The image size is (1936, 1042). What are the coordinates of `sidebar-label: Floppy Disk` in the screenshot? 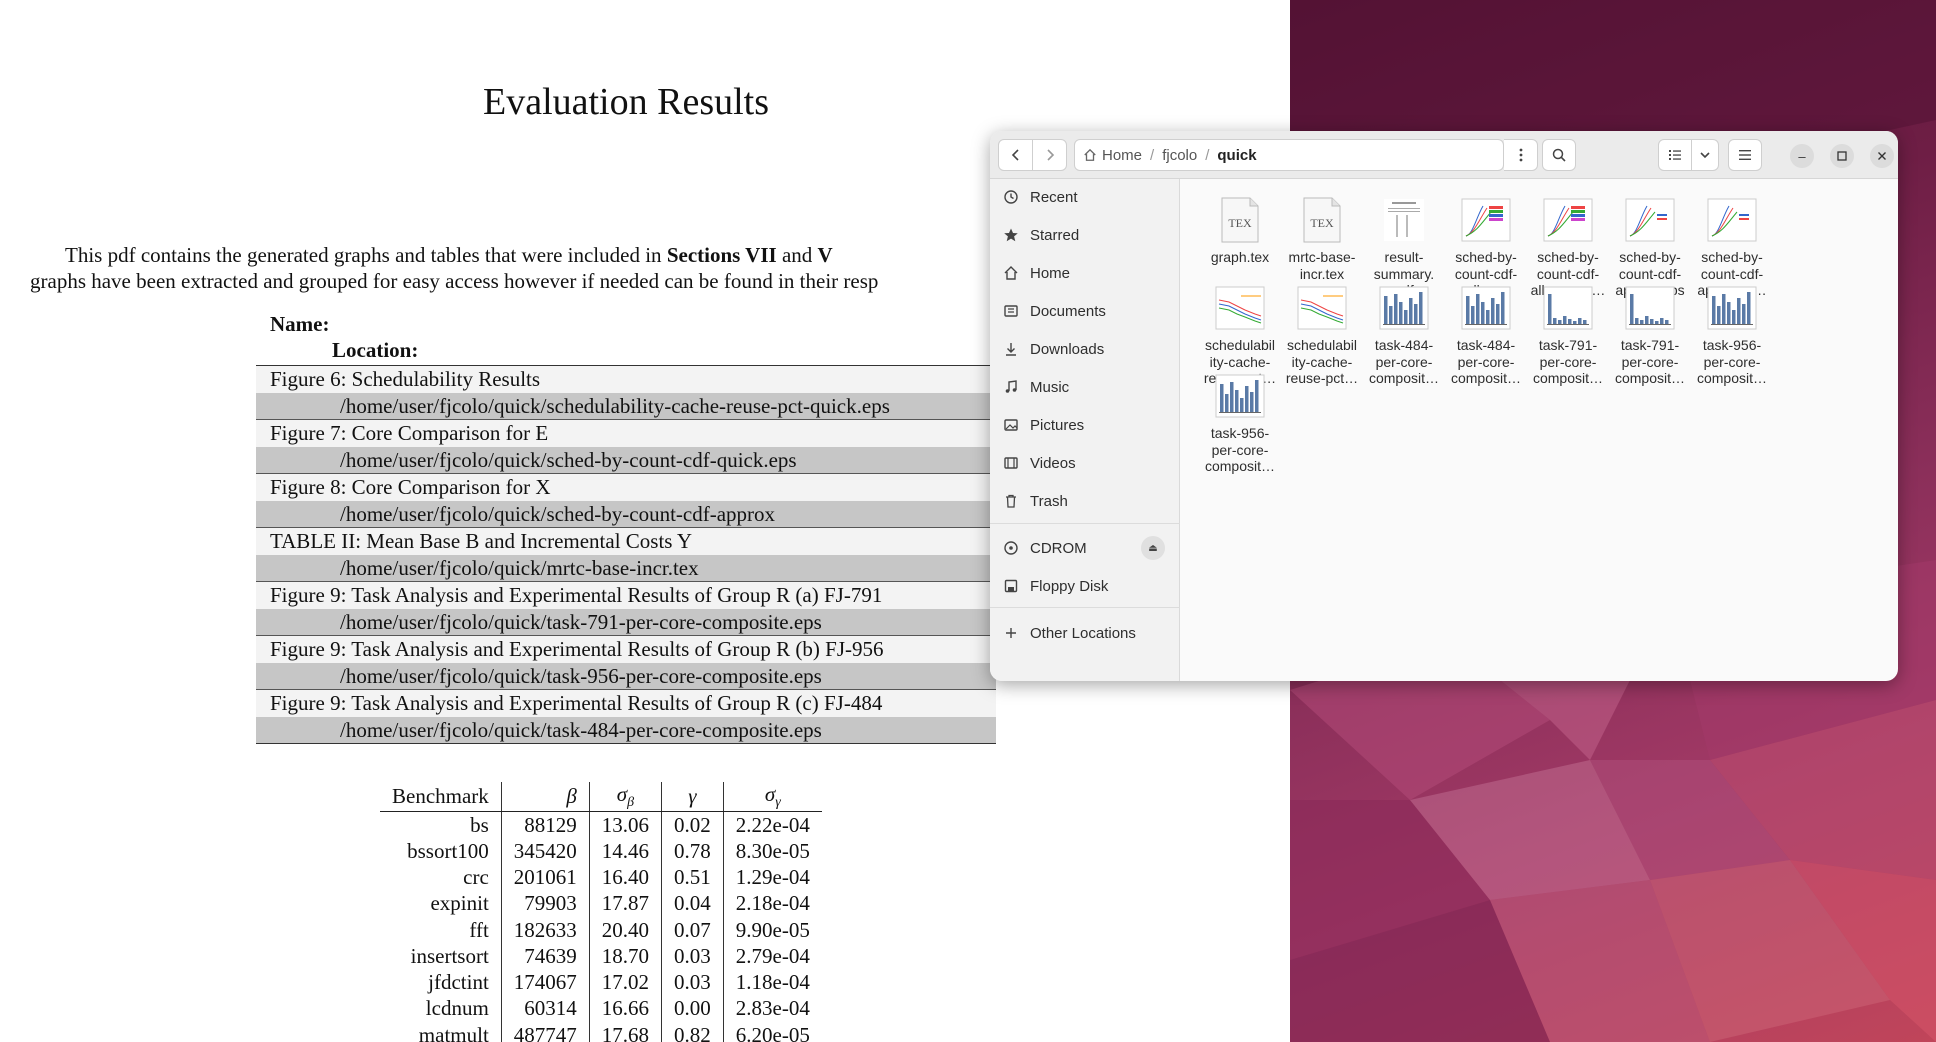 It's located at (1069, 586).